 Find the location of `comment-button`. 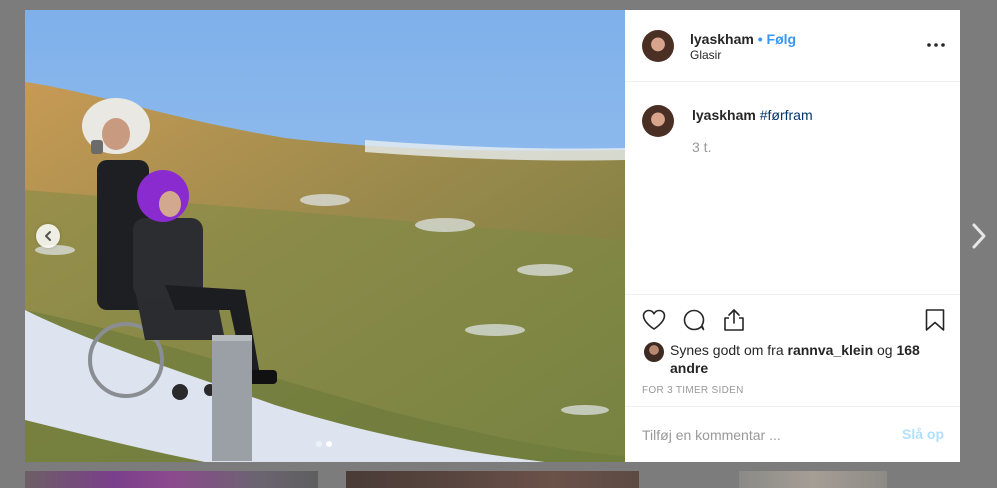

comment-button is located at coordinates (694, 320).